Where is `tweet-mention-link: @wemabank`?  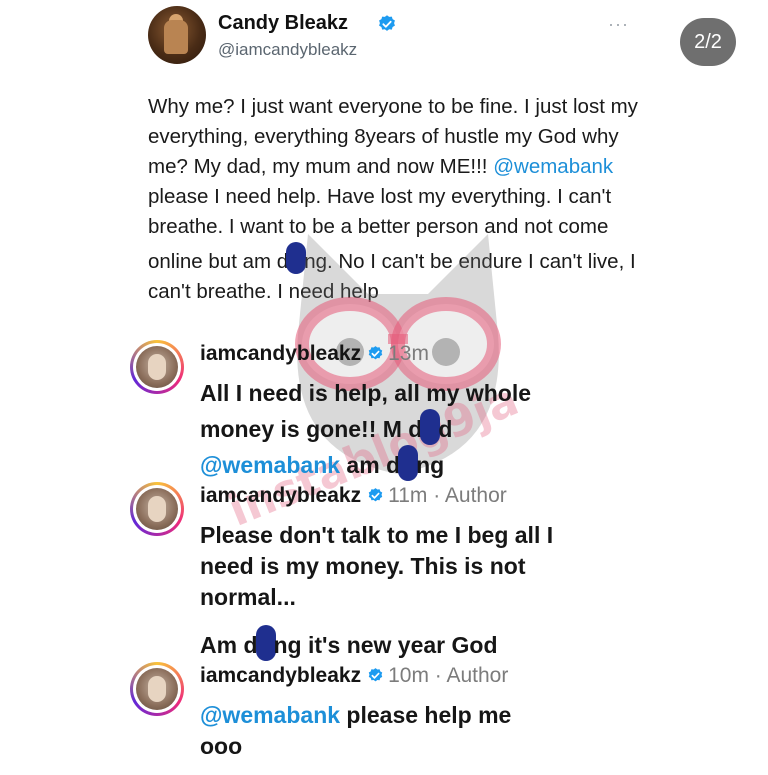 tweet-mention-link: @wemabank is located at coordinates (553, 166).